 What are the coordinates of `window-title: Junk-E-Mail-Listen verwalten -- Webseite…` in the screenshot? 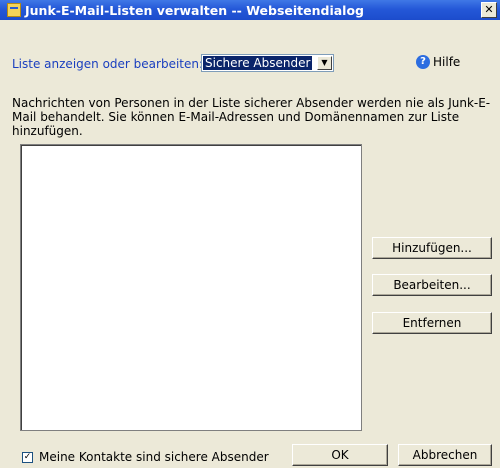 It's located at (195, 10).